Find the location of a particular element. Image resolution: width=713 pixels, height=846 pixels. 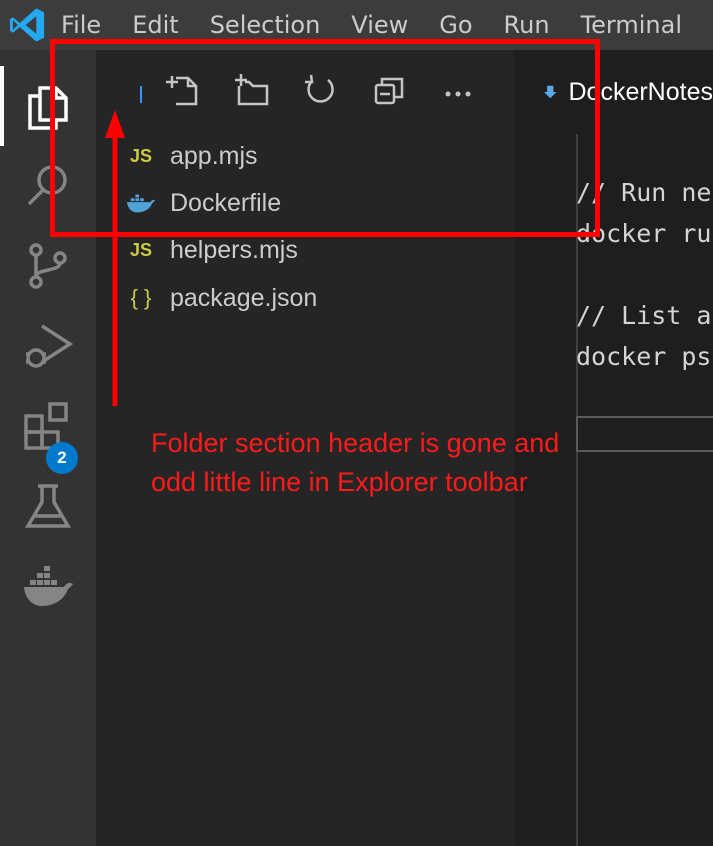

activity-extensions: 2 is located at coordinates (48, 430).